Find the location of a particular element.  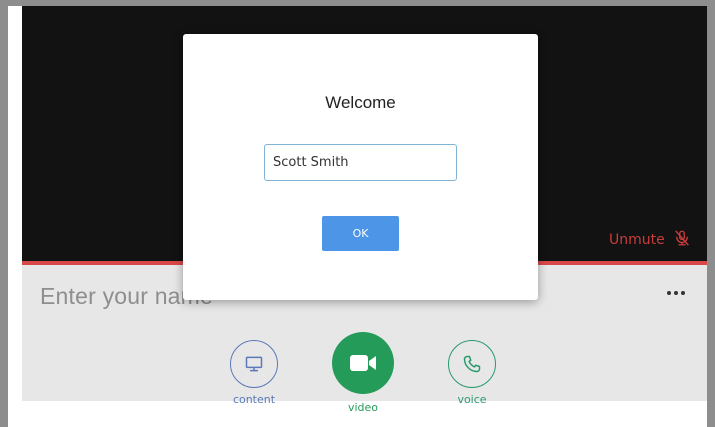

mic-off-icon is located at coordinates (682, 240).